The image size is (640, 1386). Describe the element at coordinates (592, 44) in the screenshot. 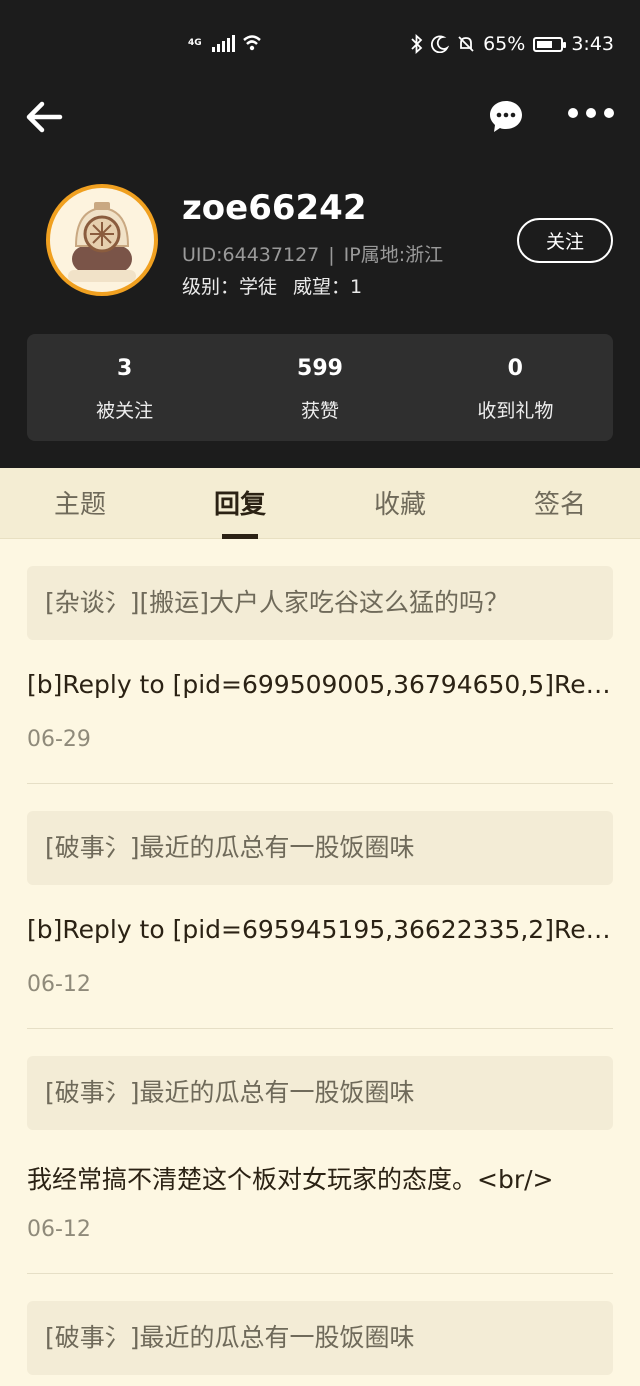

I see `clock: 3:43` at that location.